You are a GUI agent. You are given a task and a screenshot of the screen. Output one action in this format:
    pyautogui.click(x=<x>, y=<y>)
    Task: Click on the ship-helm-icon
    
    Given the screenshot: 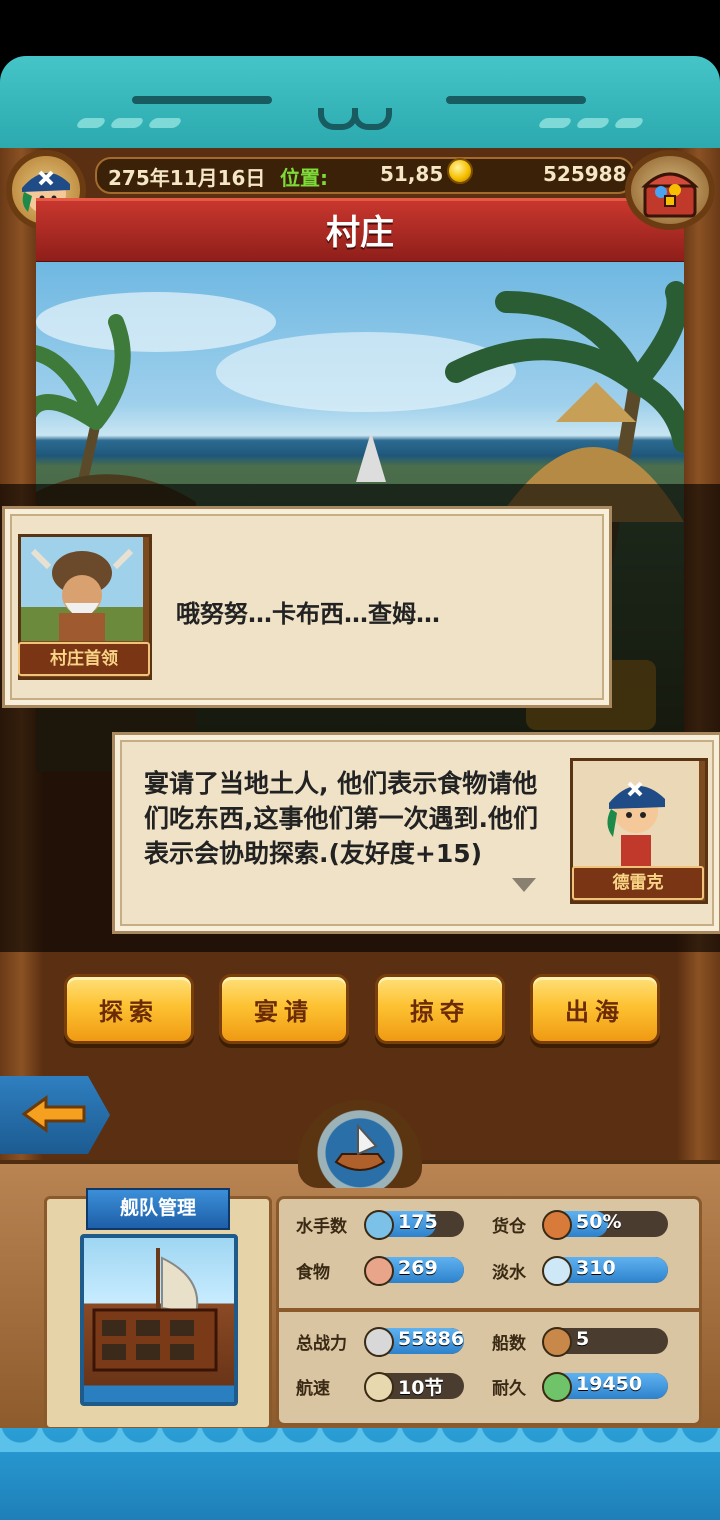 What is the action you would take?
    pyautogui.click(x=360, y=1147)
    